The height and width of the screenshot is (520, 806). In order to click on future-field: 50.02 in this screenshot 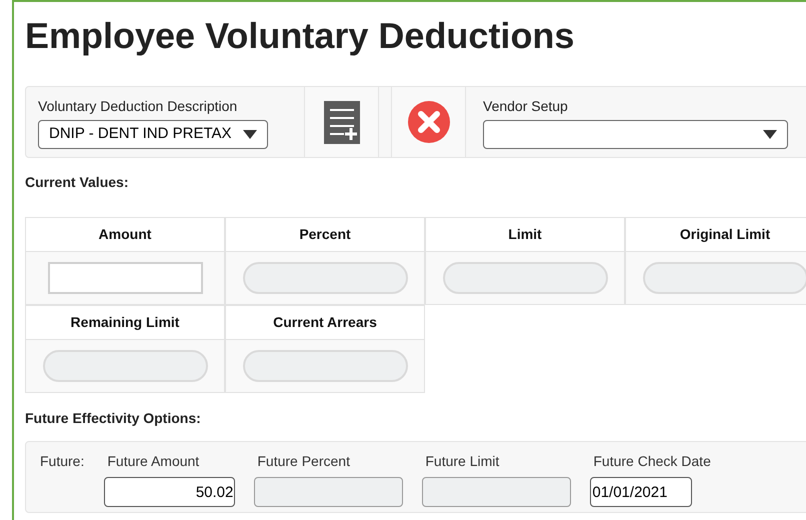, I will do `click(170, 492)`.